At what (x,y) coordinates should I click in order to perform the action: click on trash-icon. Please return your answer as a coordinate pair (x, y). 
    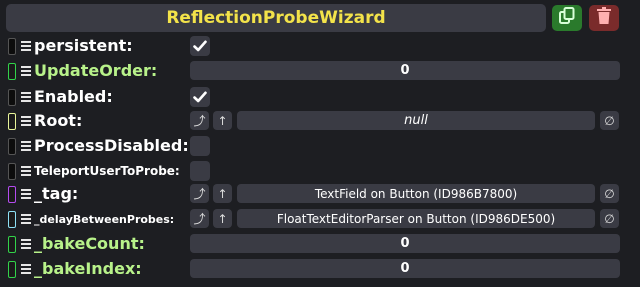
    Looking at the image, I should click on (604, 18).